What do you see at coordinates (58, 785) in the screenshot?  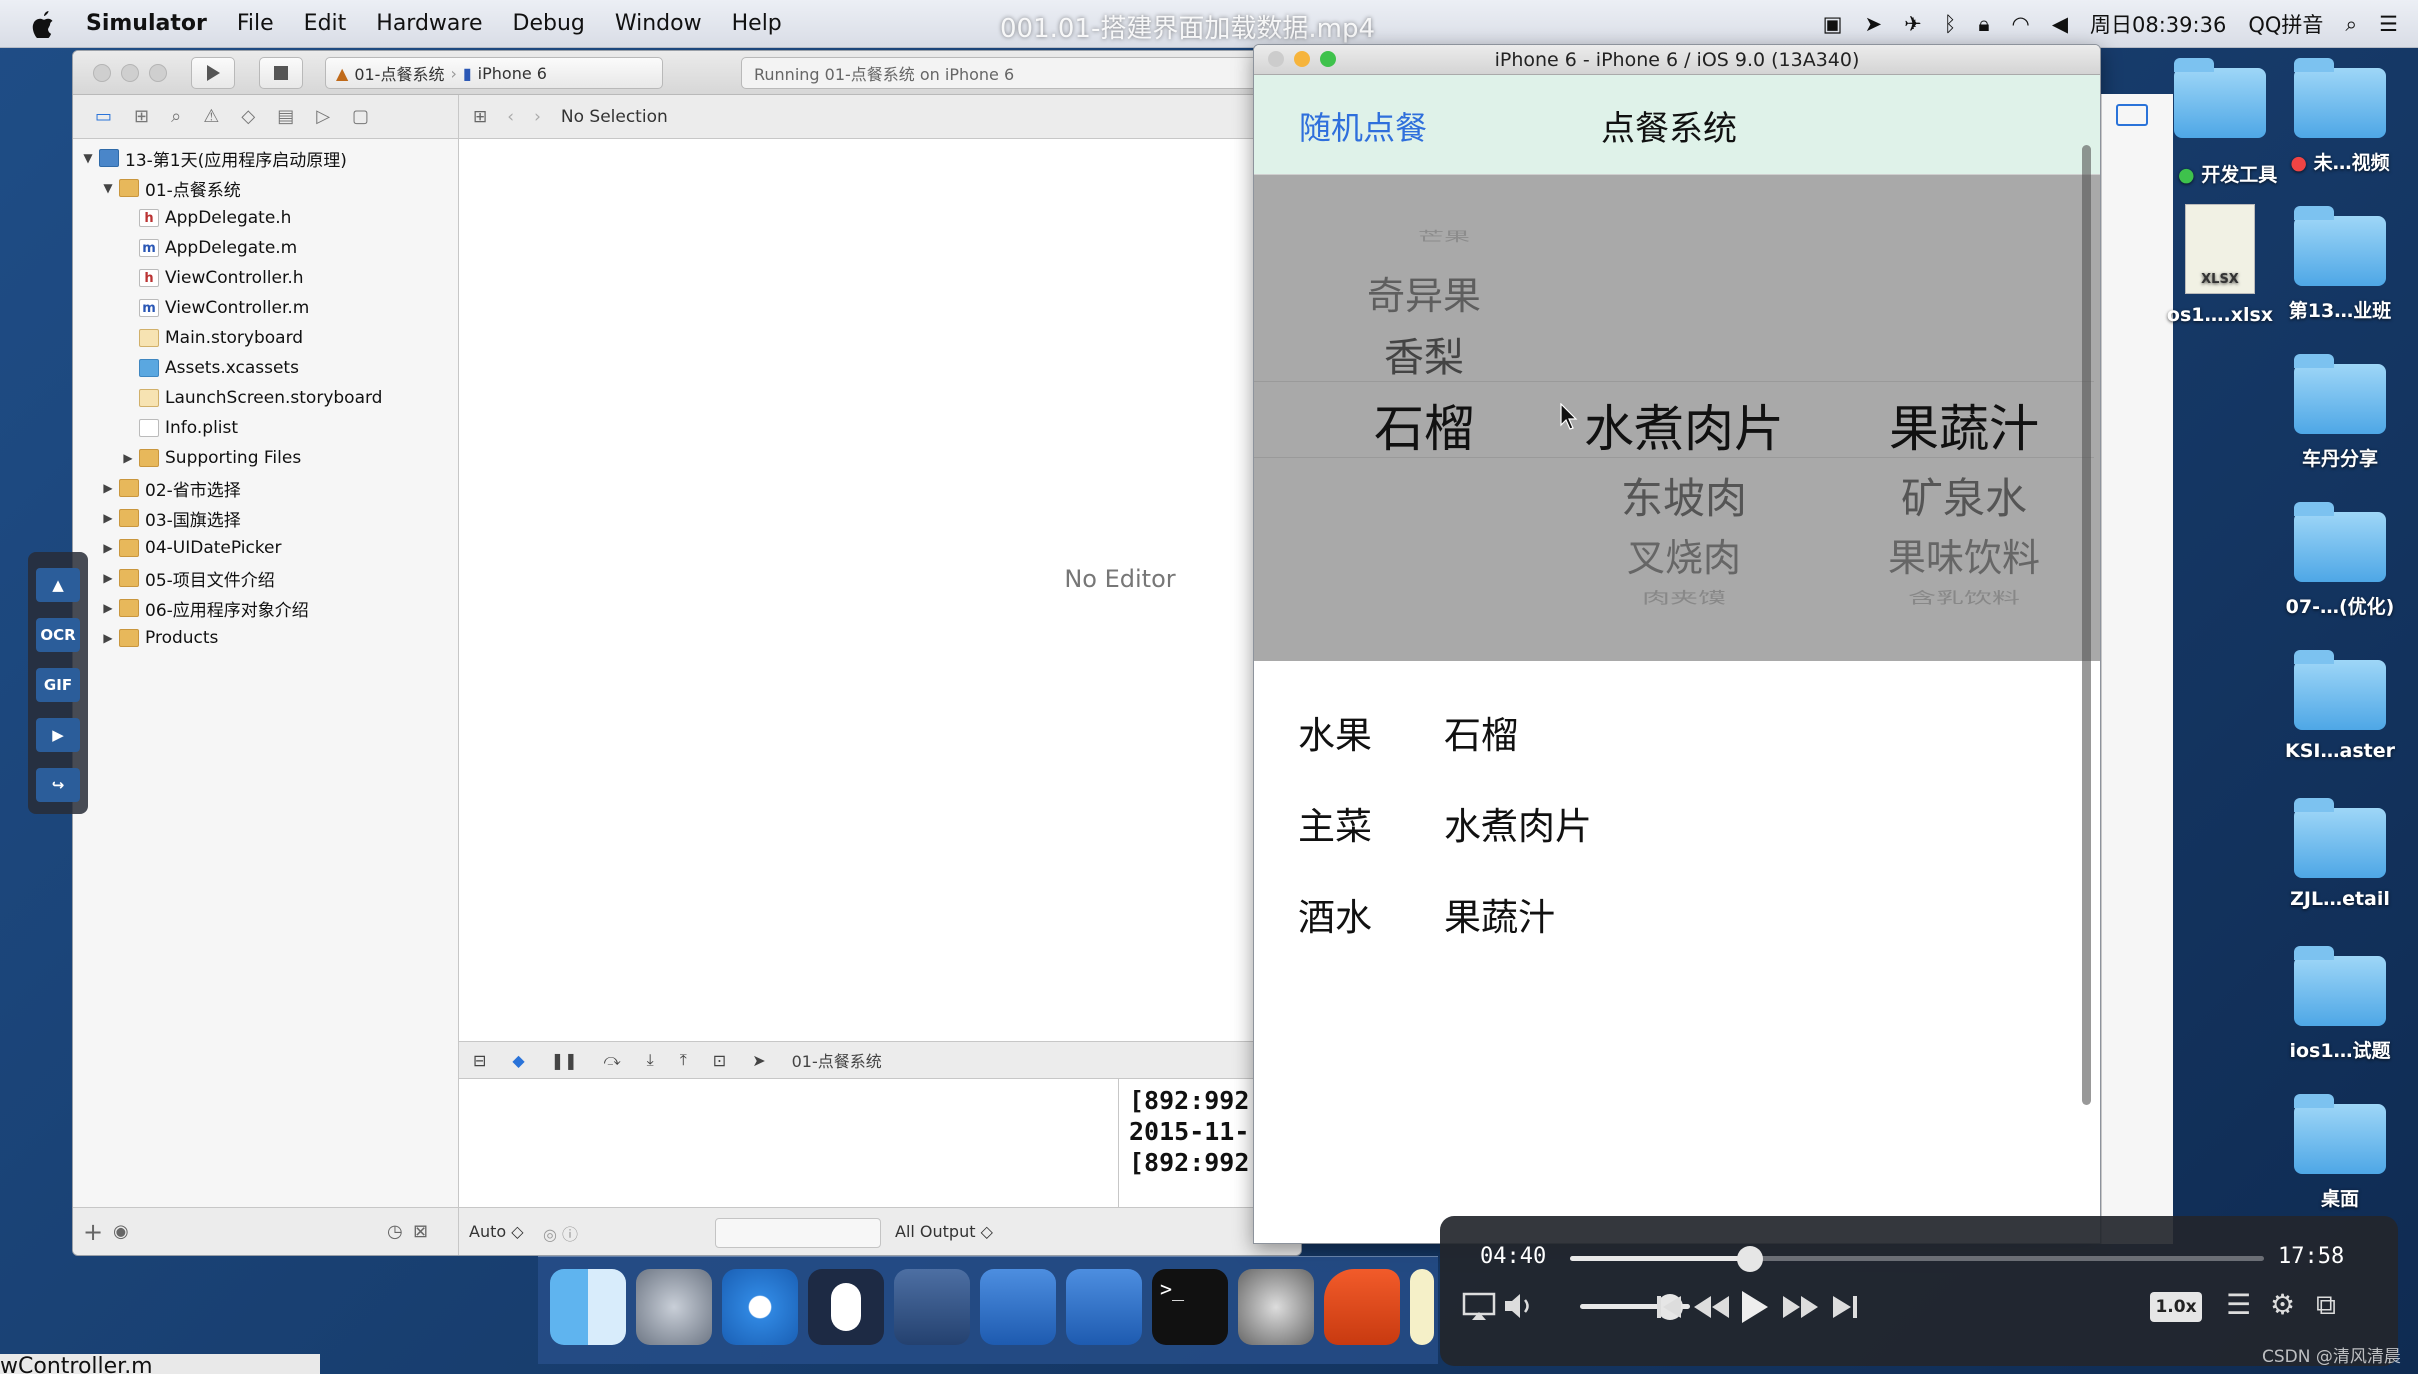 I see `share-icon: ↪` at bounding box center [58, 785].